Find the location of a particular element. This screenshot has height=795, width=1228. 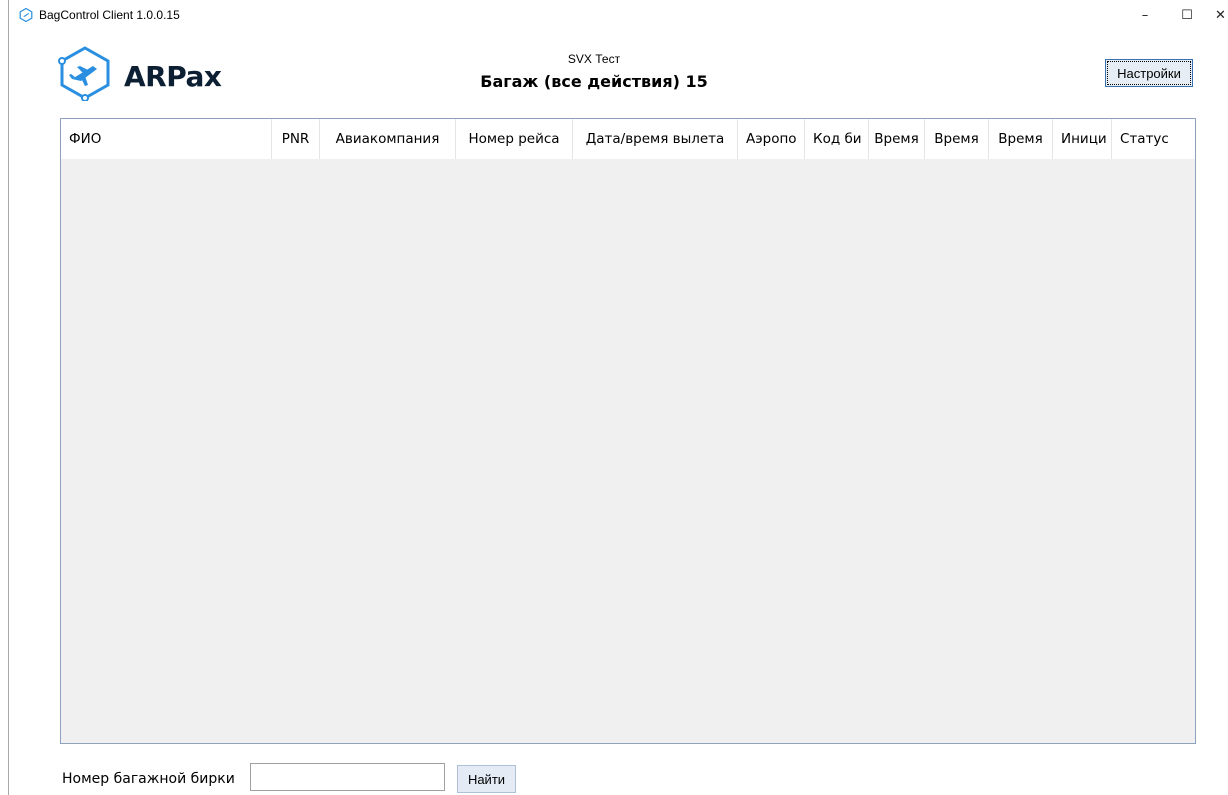

maximize-icon: ☐ is located at coordinates (1187, 15).